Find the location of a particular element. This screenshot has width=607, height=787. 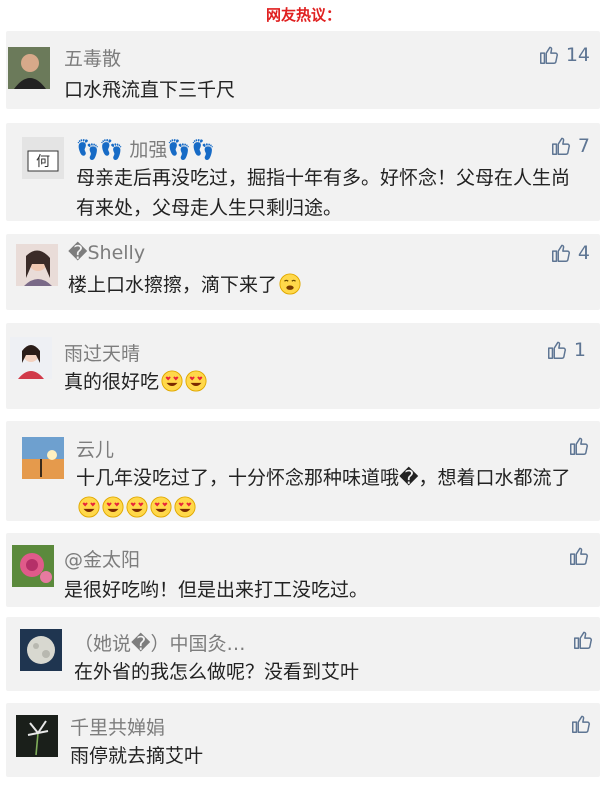

comment-card: 五毒散 14 口水飛流直下三千尺 is located at coordinates (303, 70).